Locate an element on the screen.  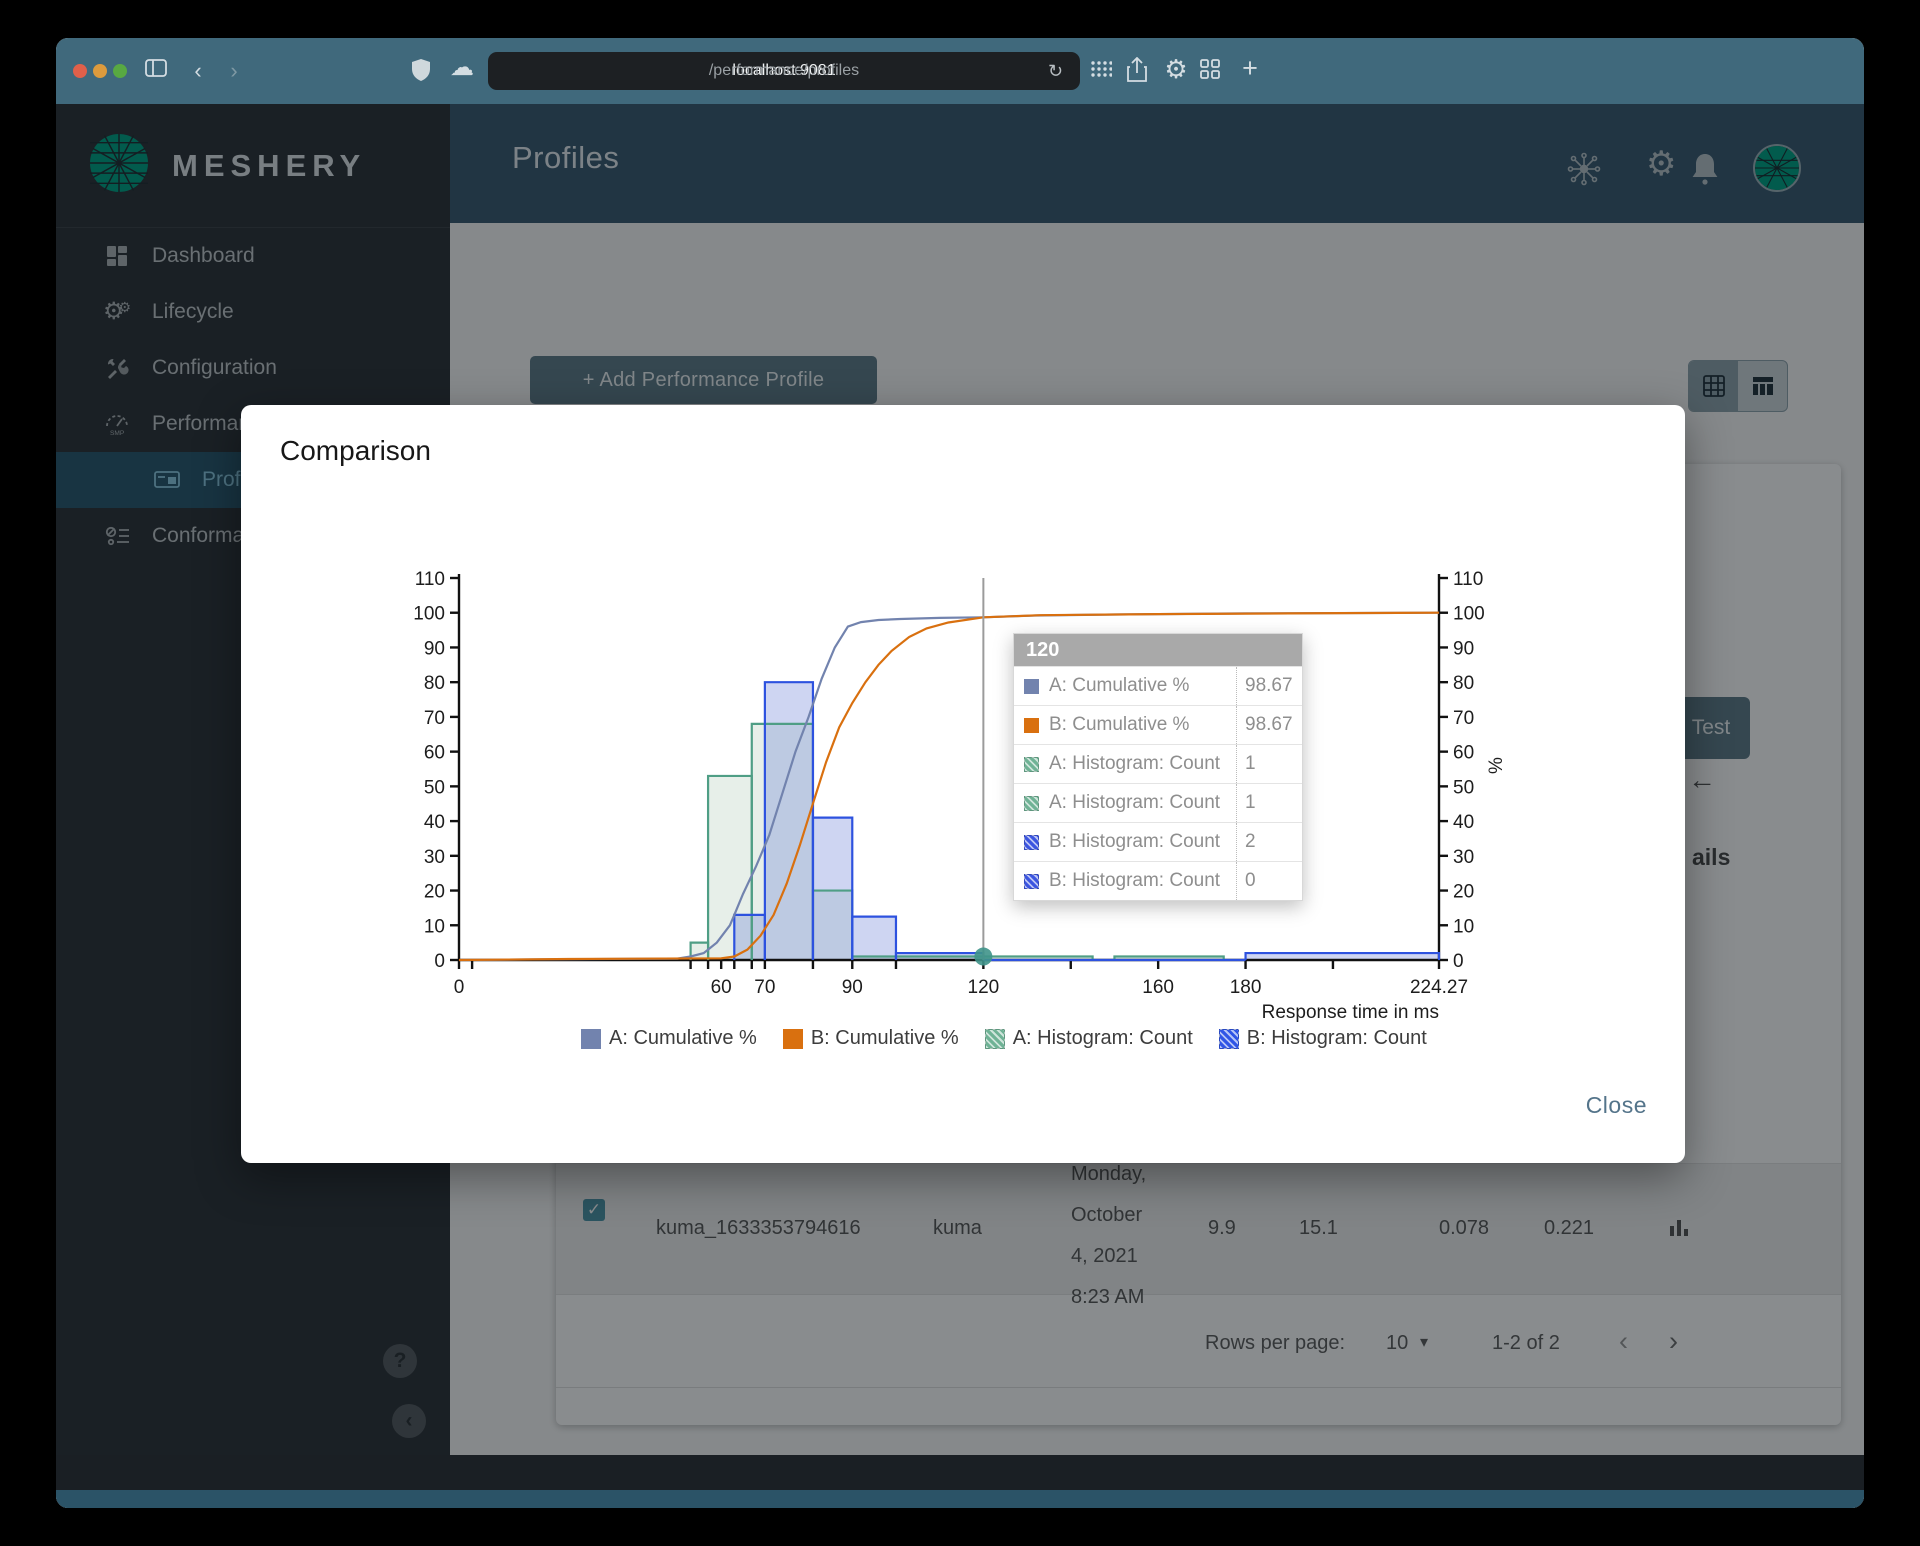
window-minimize-button is located at coordinates (100, 71).